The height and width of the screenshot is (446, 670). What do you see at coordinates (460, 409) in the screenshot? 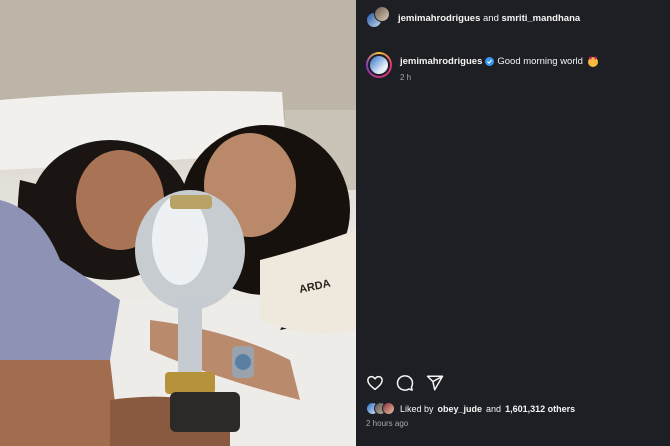
I see `liker-username: obey_jude` at bounding box center [460, 409].